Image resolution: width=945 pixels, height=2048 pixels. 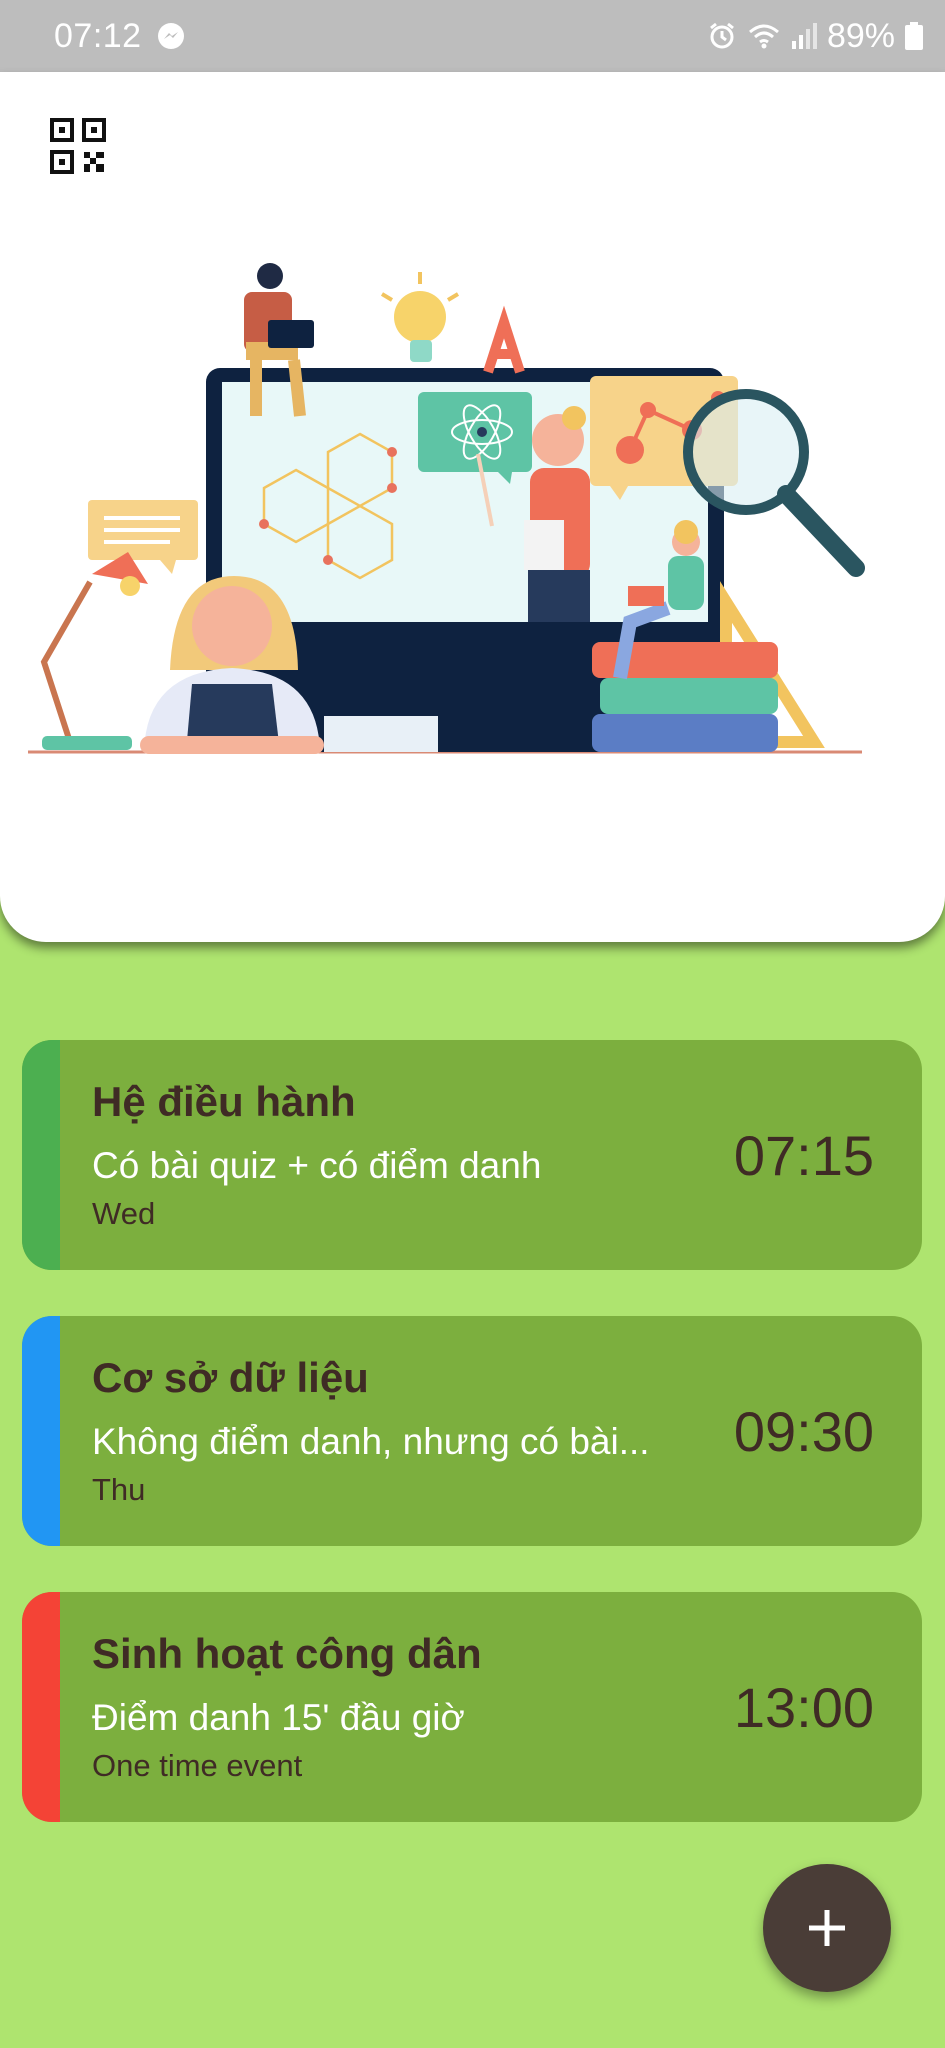 I want to click on add-event-button, so click(x=827, y=1928).